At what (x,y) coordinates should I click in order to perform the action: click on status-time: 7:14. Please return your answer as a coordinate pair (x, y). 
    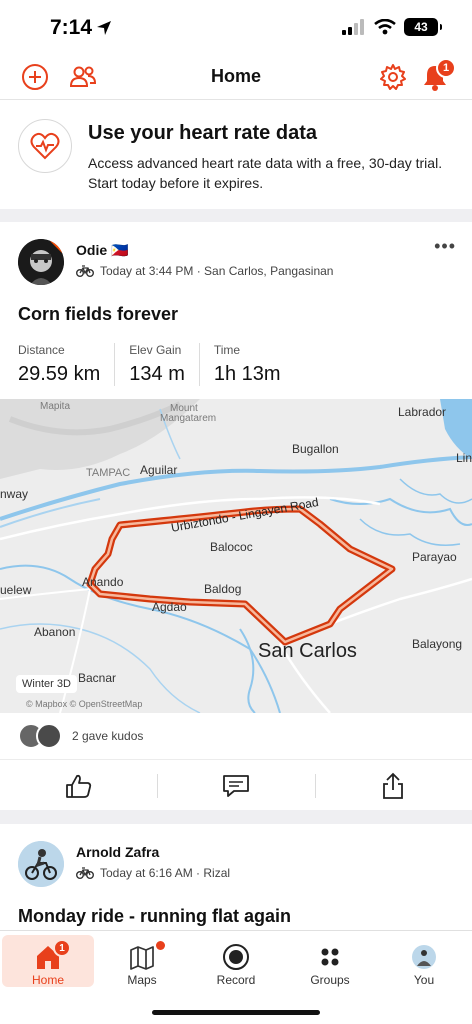
    Looking at the image, I should click on (71, 27).